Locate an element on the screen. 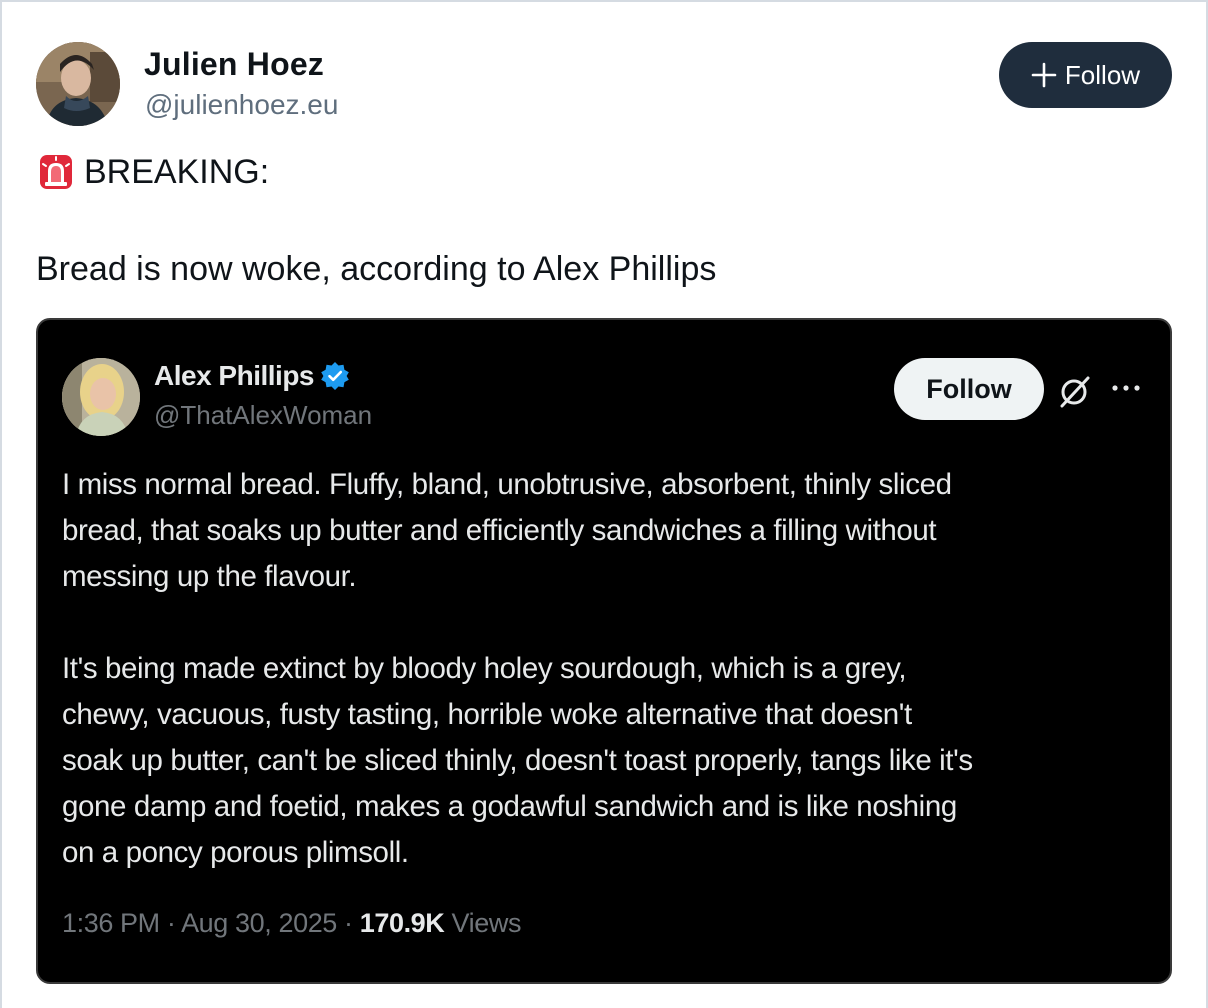 The image size is (1208, 1008). follow-button: Follow is located at coordinates (1085, 75).